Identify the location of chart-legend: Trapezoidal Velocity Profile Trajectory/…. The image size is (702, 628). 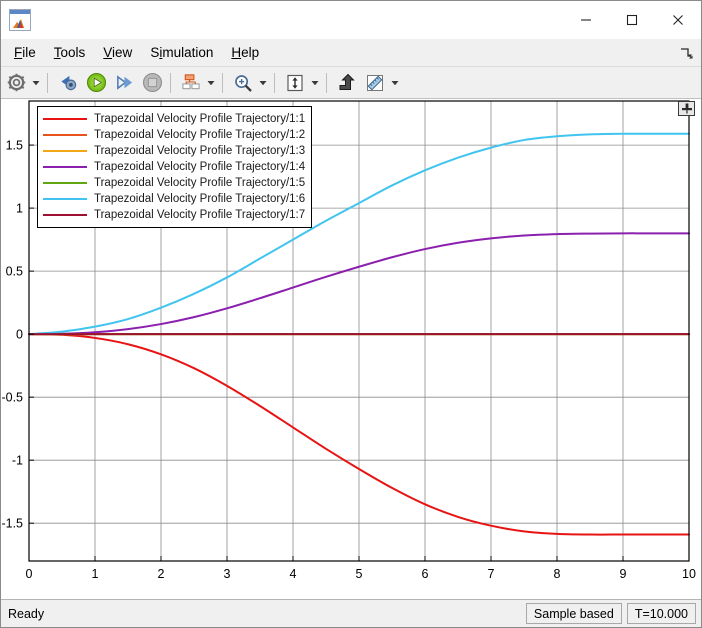
(175, 167).